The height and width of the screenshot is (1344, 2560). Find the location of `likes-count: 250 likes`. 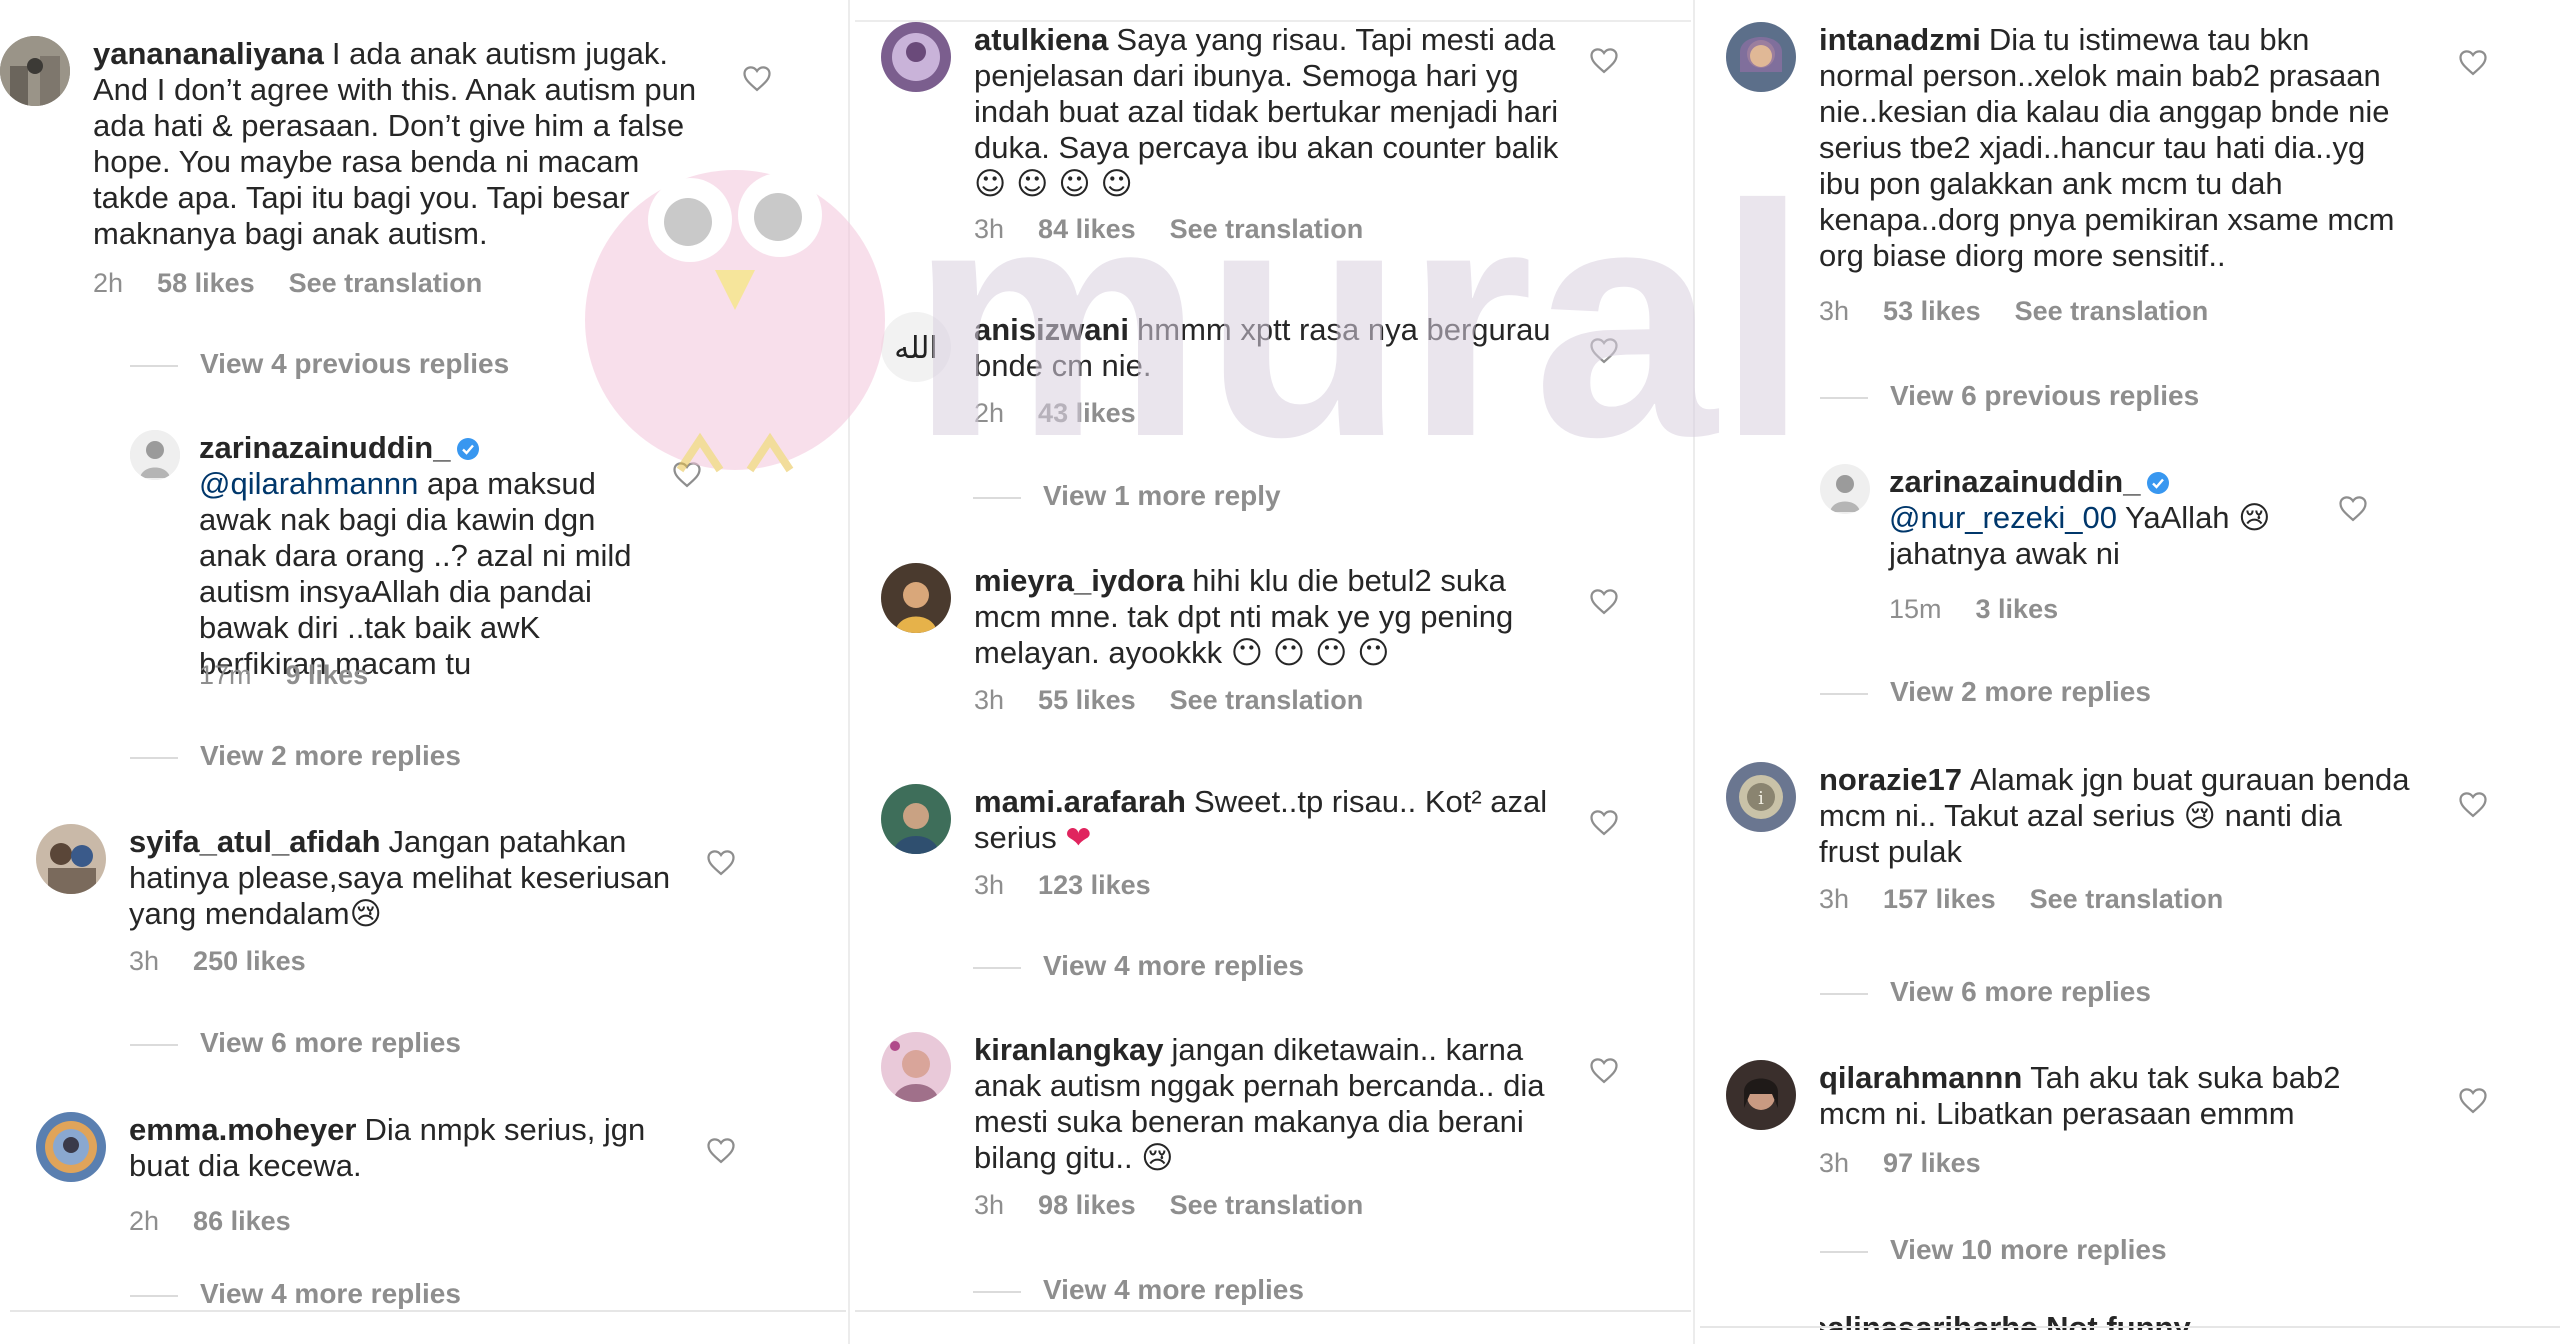

likes-count: 250 likes is located at coordinates (249, 961).